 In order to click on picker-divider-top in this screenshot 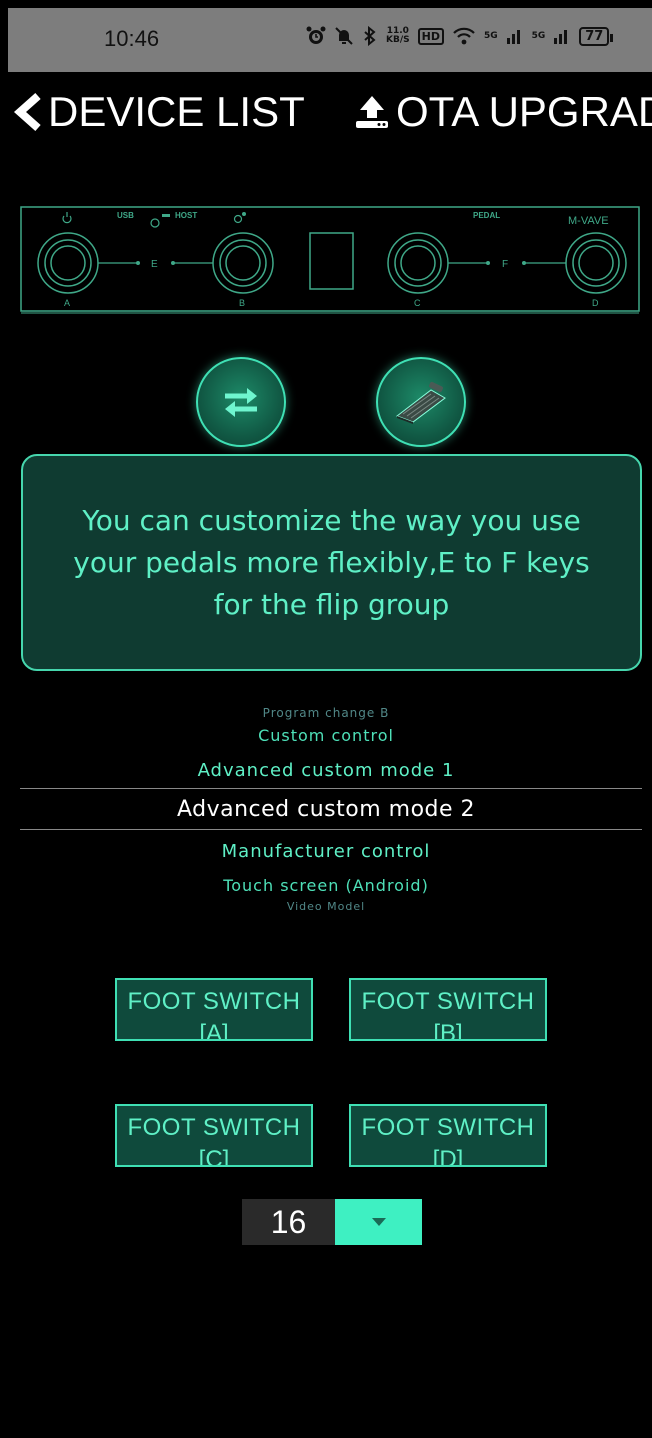, I will do `click(331, 788)`.